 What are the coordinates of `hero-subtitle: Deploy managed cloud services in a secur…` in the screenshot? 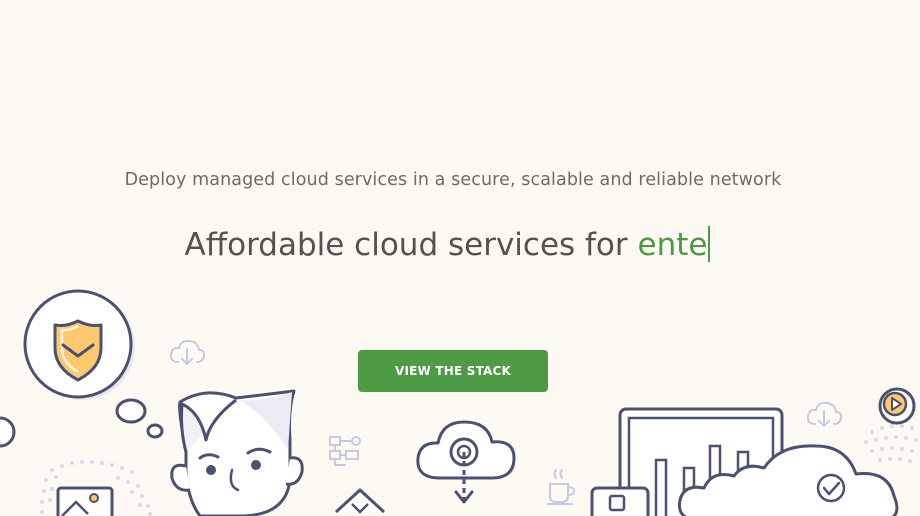 It's located at (453, 180).